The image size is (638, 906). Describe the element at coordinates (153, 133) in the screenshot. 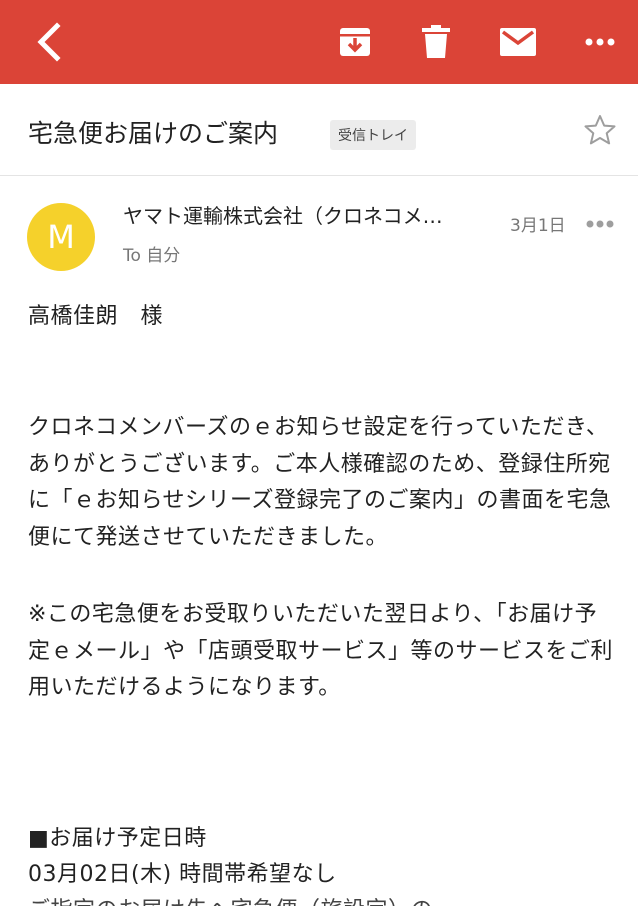

I see `email-subject: 宅急便お届けのご案内` at that location.